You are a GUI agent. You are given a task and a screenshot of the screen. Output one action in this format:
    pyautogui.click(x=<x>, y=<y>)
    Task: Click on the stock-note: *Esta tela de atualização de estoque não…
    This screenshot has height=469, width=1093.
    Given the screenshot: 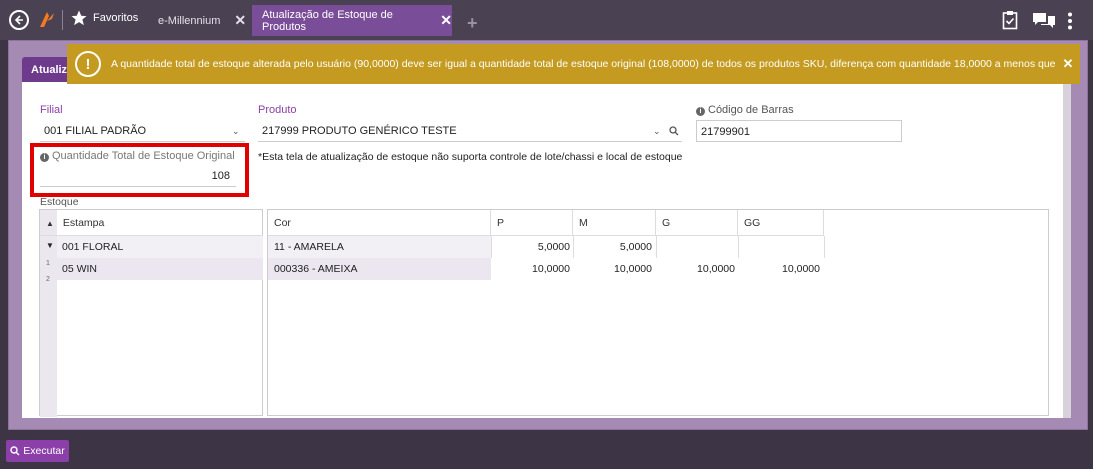 What is the action you would take?
    pyautogui.click(x=470, y=157)
    